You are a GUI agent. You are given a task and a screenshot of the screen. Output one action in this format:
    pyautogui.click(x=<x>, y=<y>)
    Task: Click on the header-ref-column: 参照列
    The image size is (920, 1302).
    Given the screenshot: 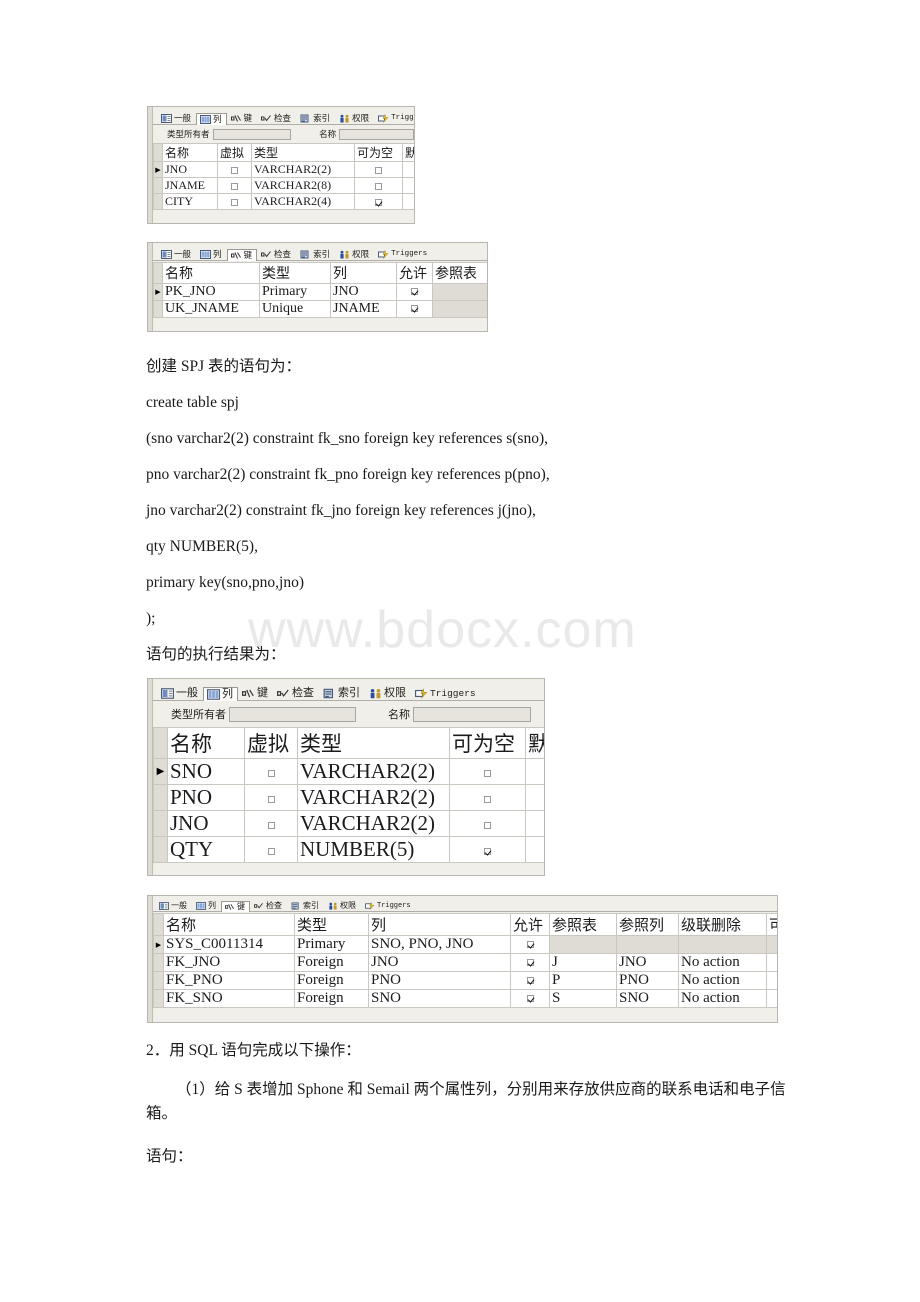 What is the action you would take?
    pyautogui.click(x=647, y=924)
    